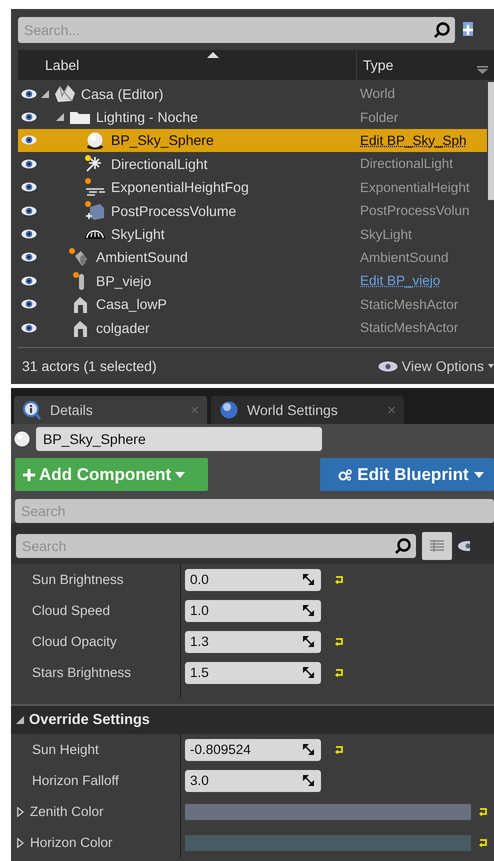  What do you see at coordinates (65, 750) in the screenshot?
I see `property-label: Sun Height` at bounding box center [65, 750].